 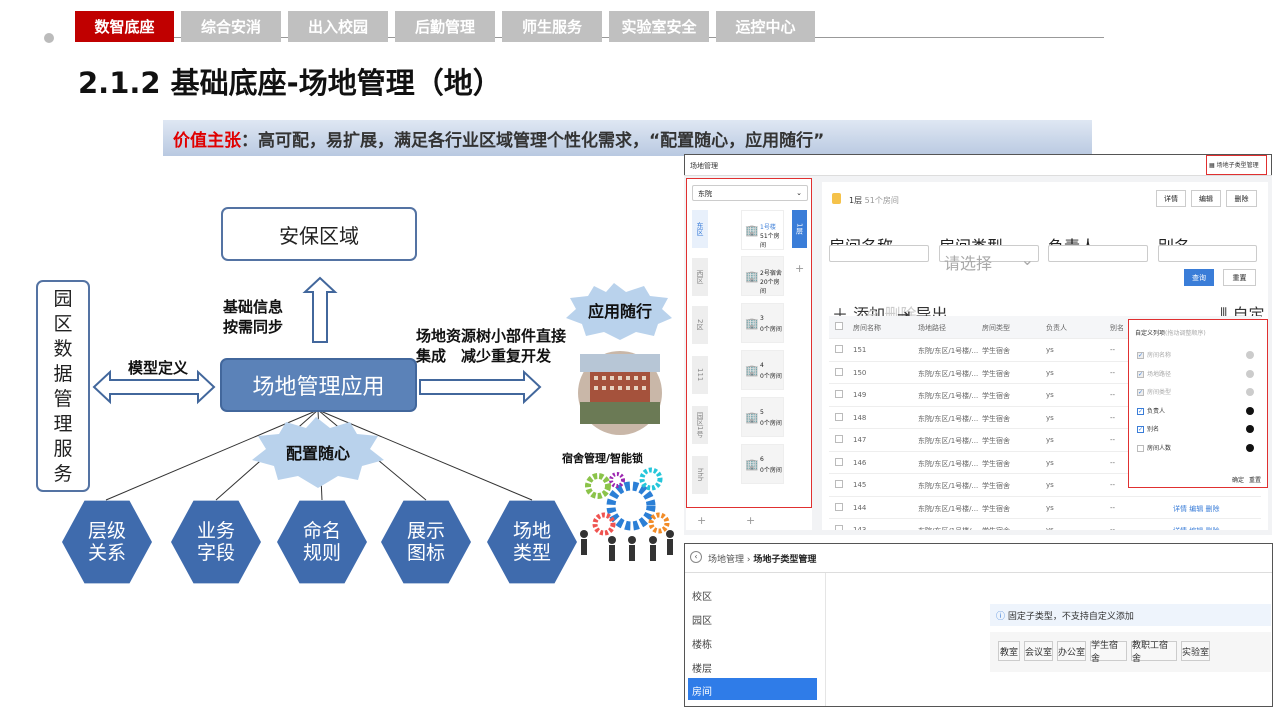 What do you see at coordinates (1153, 429) in the screenshot?
I see `custom-column-label: 别名` at bounding box center [1153, 429].